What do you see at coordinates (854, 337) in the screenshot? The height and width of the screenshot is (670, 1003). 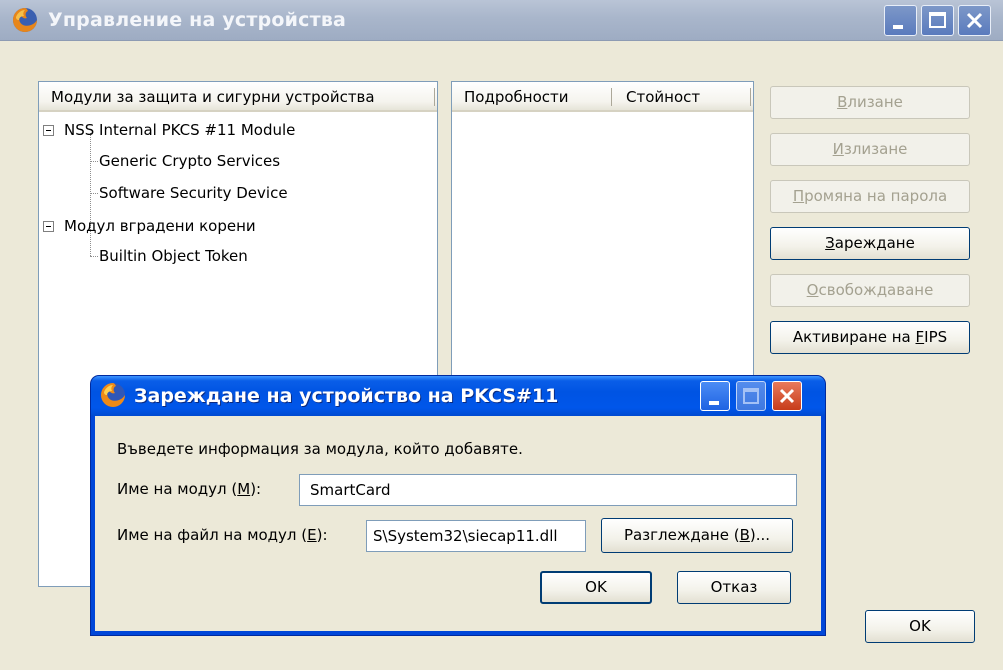 I see `fips-label-pre: Активиране на` at bounding box center [854, 337].